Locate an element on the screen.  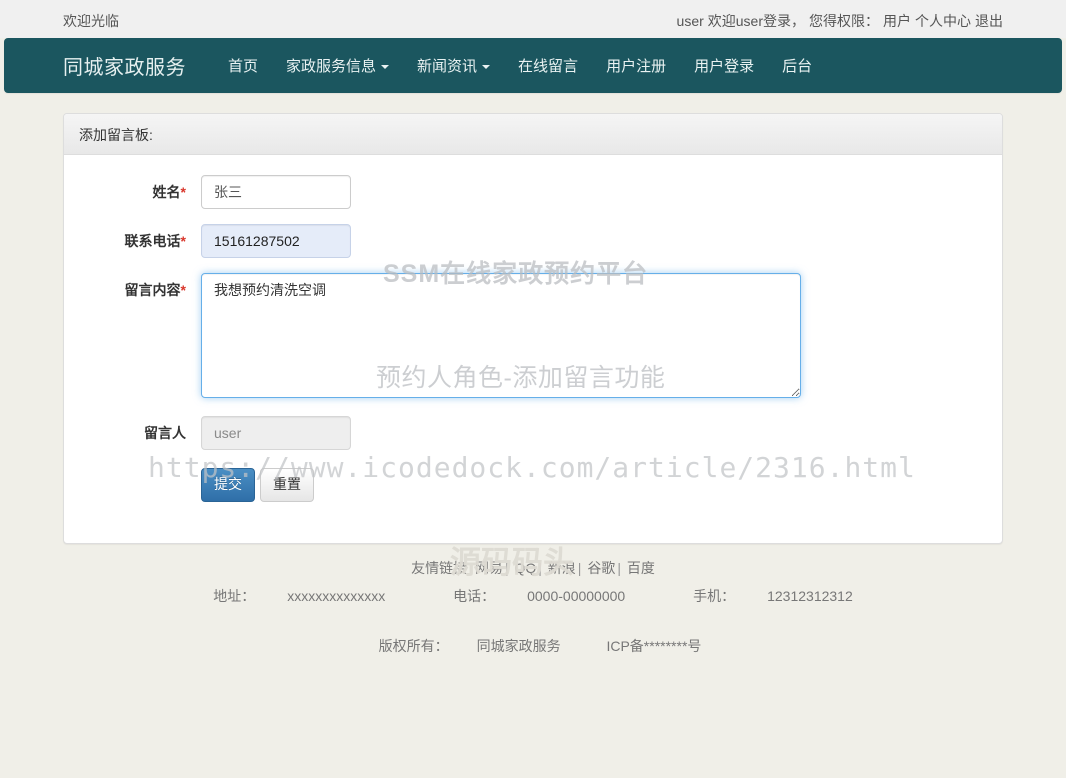
field-col-content: 我想预约清洗空调 is located at coordinates (594, 337).